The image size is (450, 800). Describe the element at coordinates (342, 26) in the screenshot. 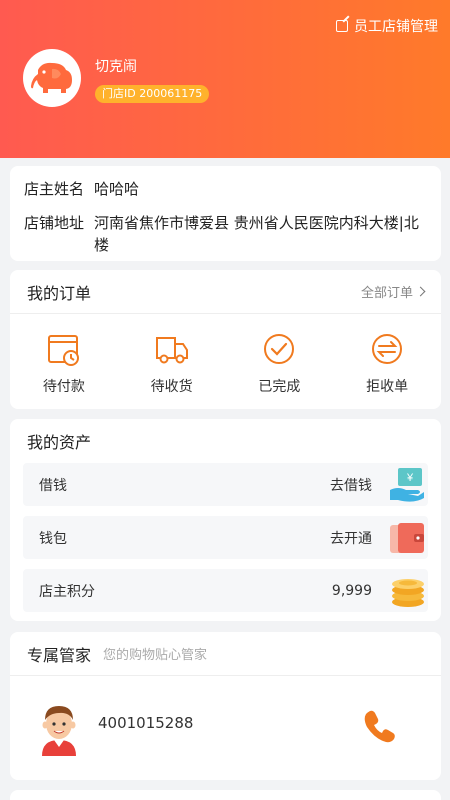

I see `edit-icon` at that location.